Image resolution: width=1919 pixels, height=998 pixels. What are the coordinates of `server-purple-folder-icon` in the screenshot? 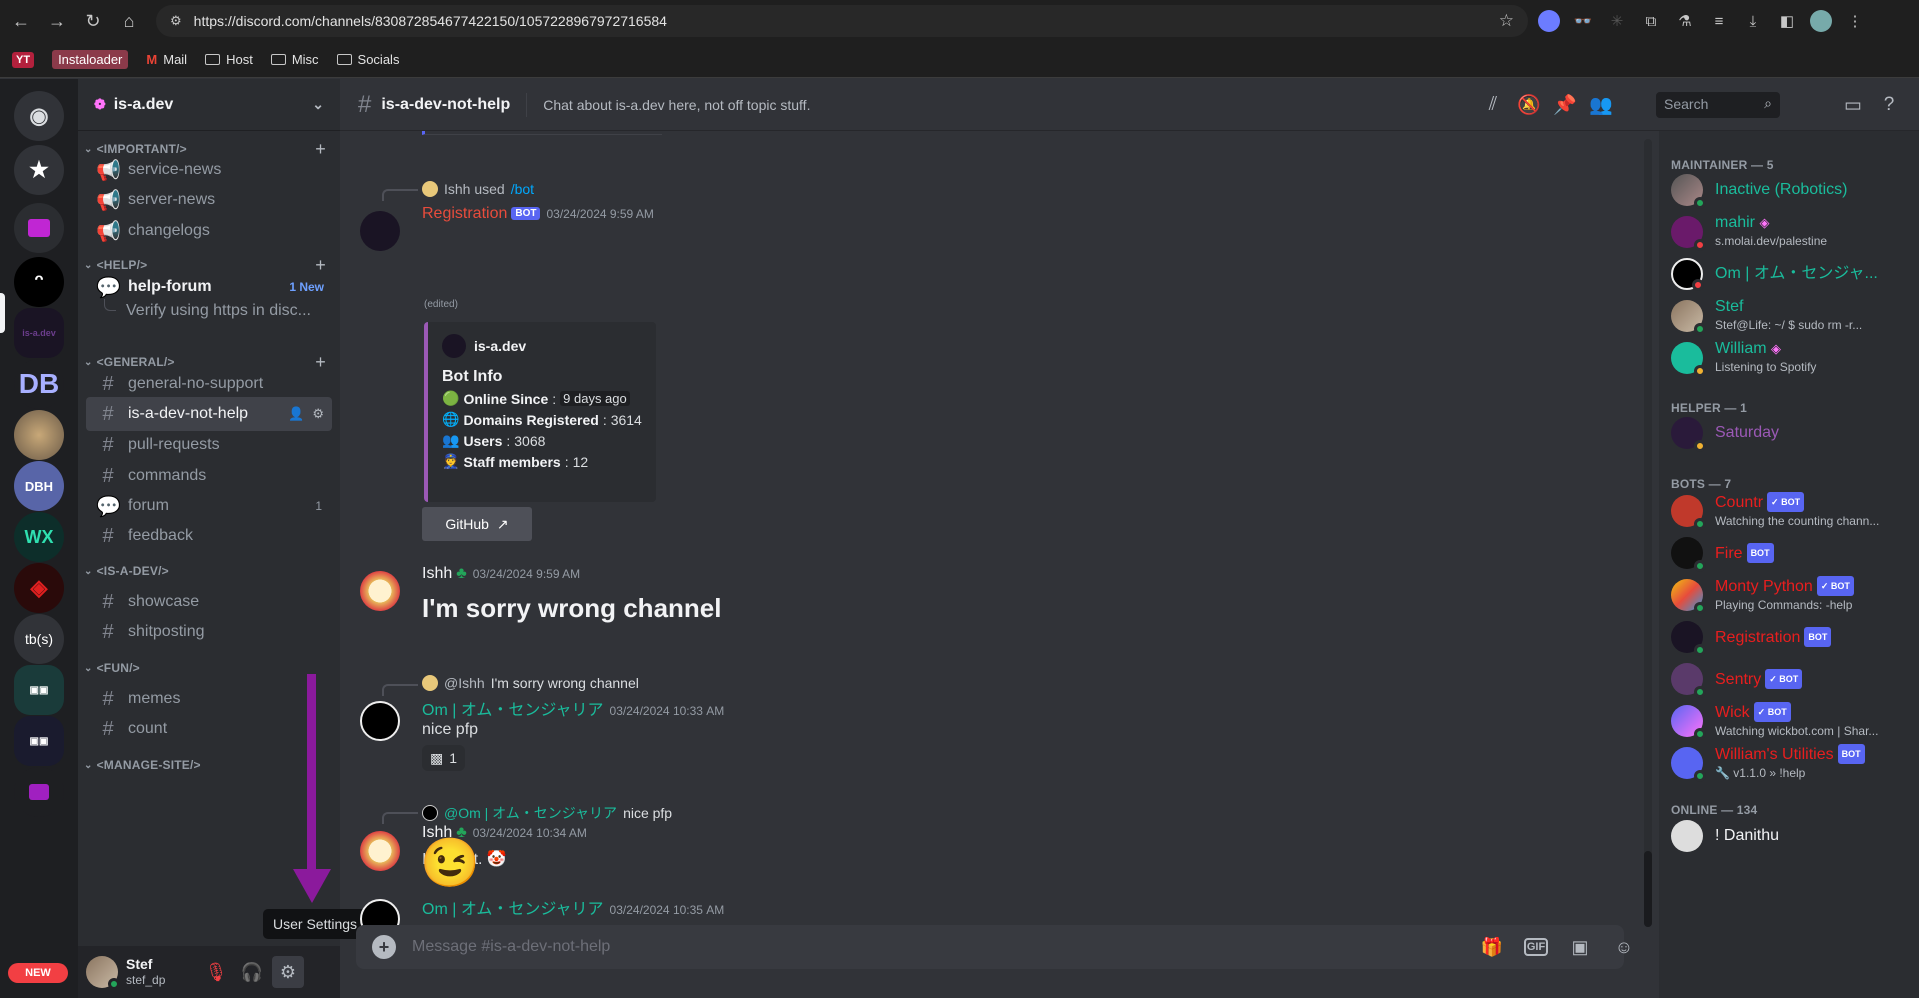 It's located at (39, 792).